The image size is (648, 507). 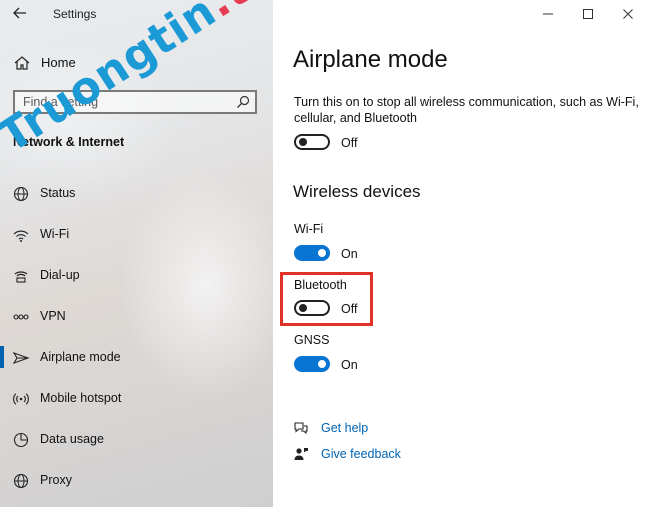 What do you see at coordinates (136, 362) in the screenshot?
I see `sidebar-item-airplane-mode: Airplane mode` at bounding box center [136, 362].